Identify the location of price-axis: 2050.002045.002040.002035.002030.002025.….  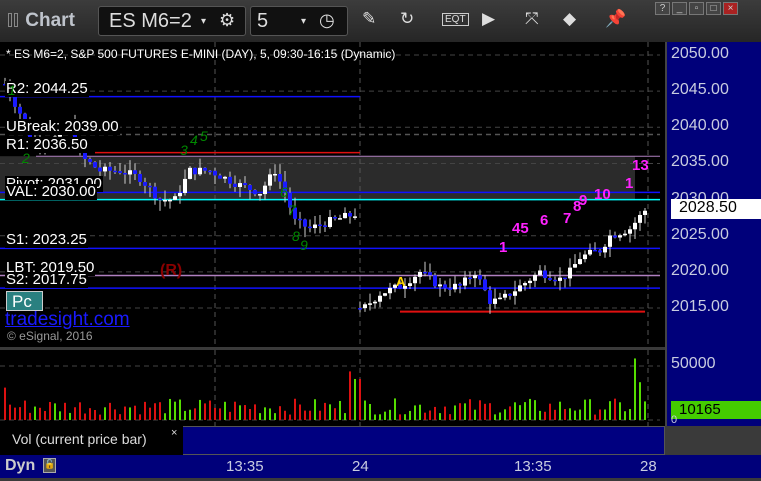
(713, 234).